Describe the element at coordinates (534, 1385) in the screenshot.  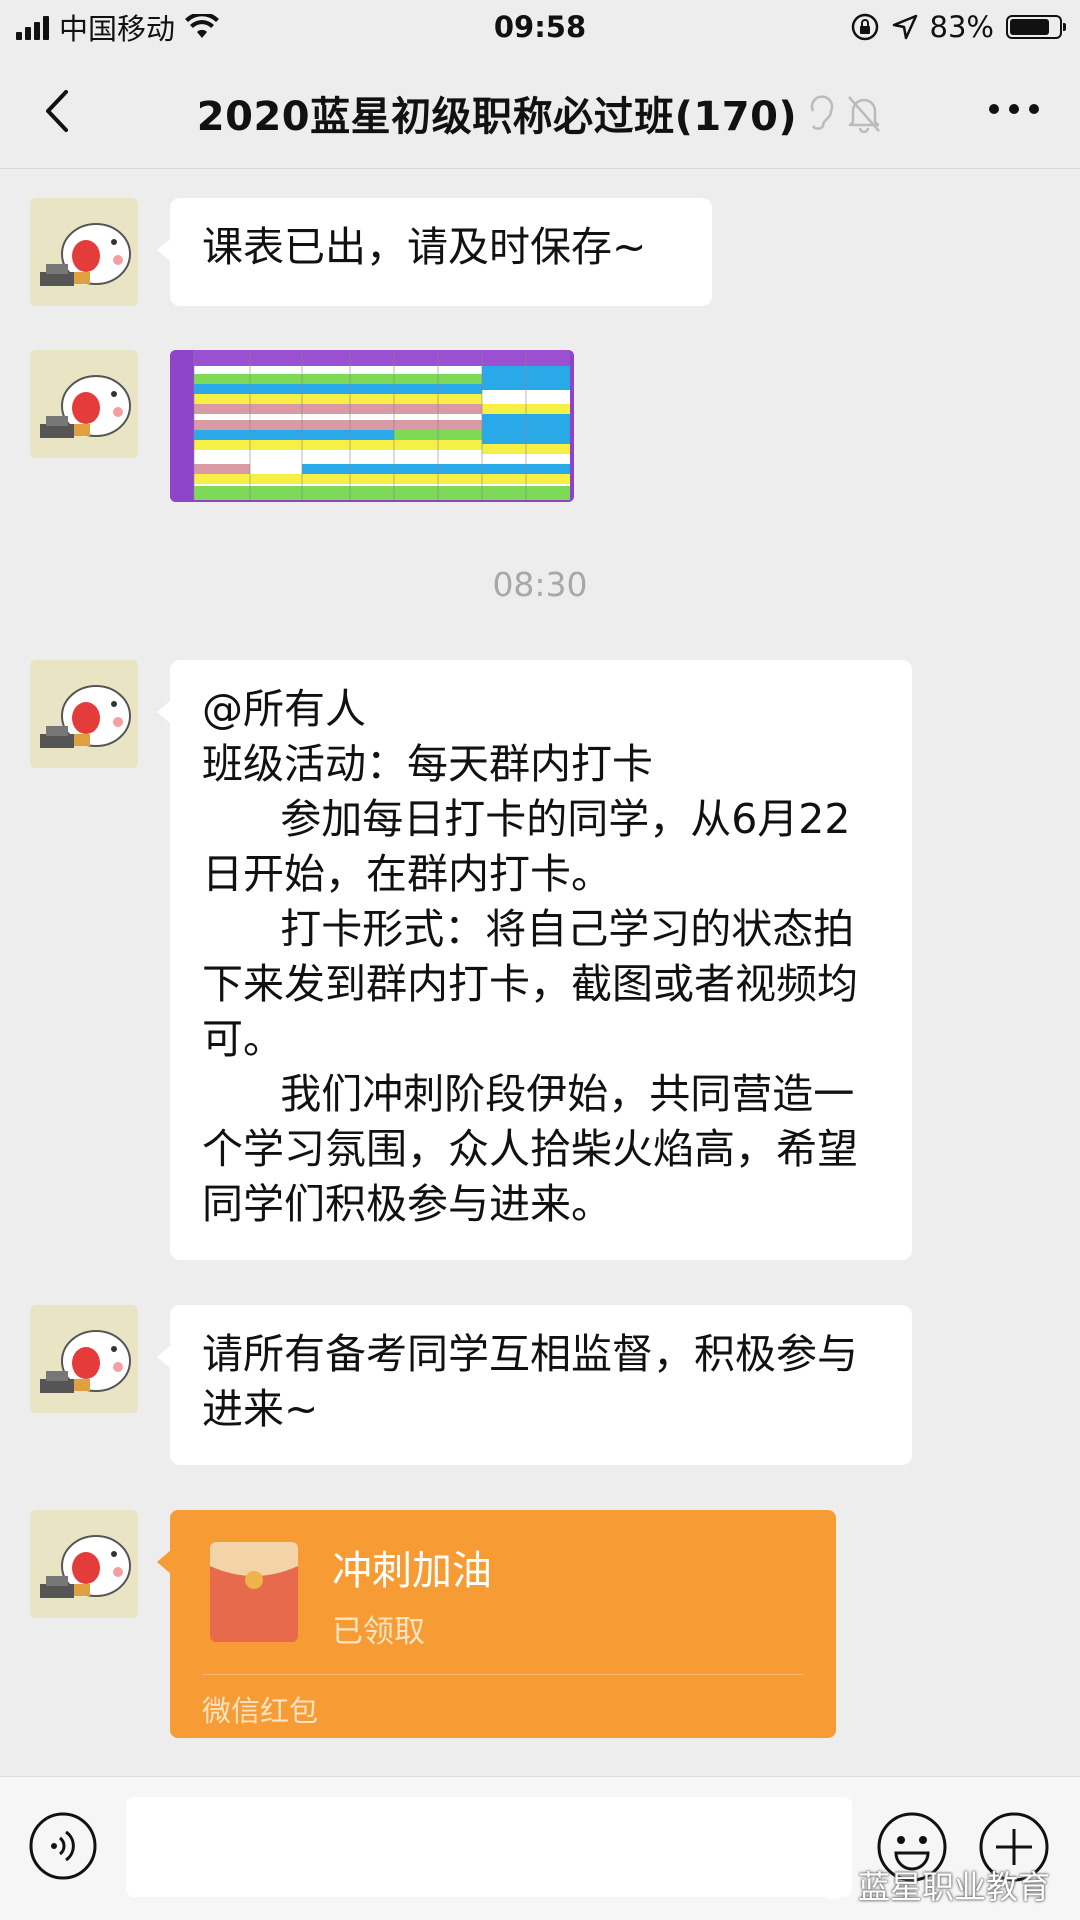
I see `message-bubble: 请所有备考同学互相监督，积极参与进来~` at that location.